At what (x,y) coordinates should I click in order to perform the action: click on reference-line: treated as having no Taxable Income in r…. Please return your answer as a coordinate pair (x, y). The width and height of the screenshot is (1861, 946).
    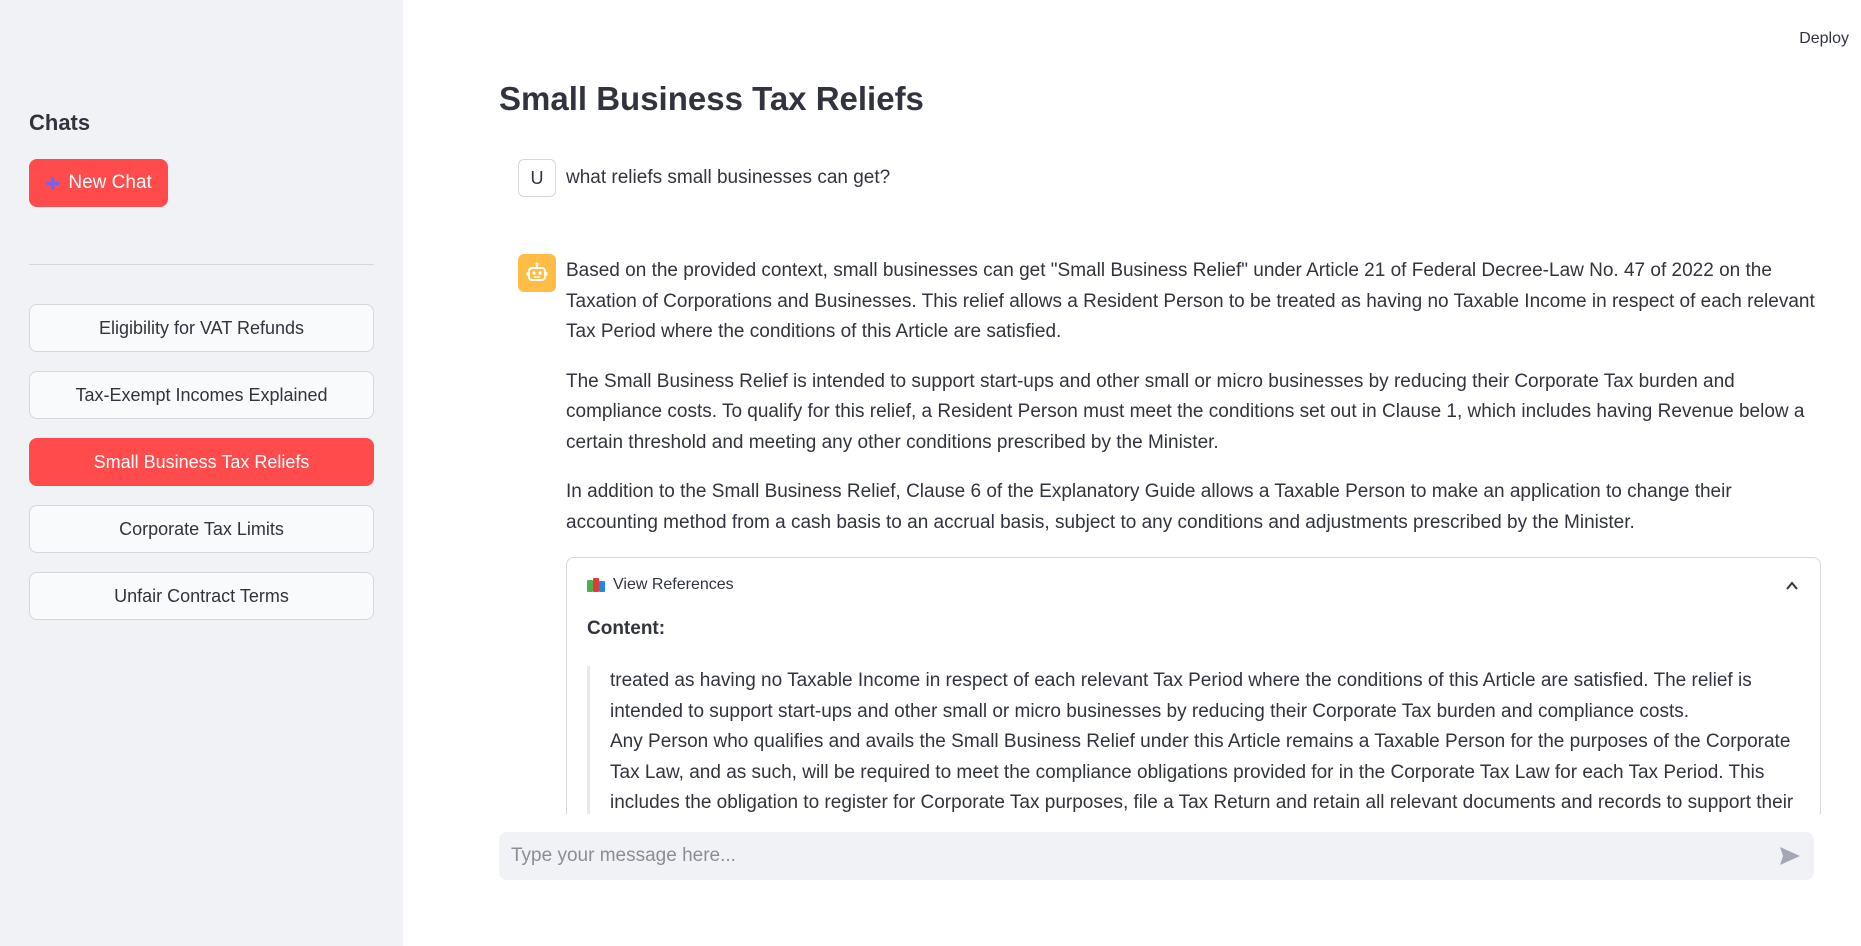
    Looking at the image, I should click on (1181, 696).